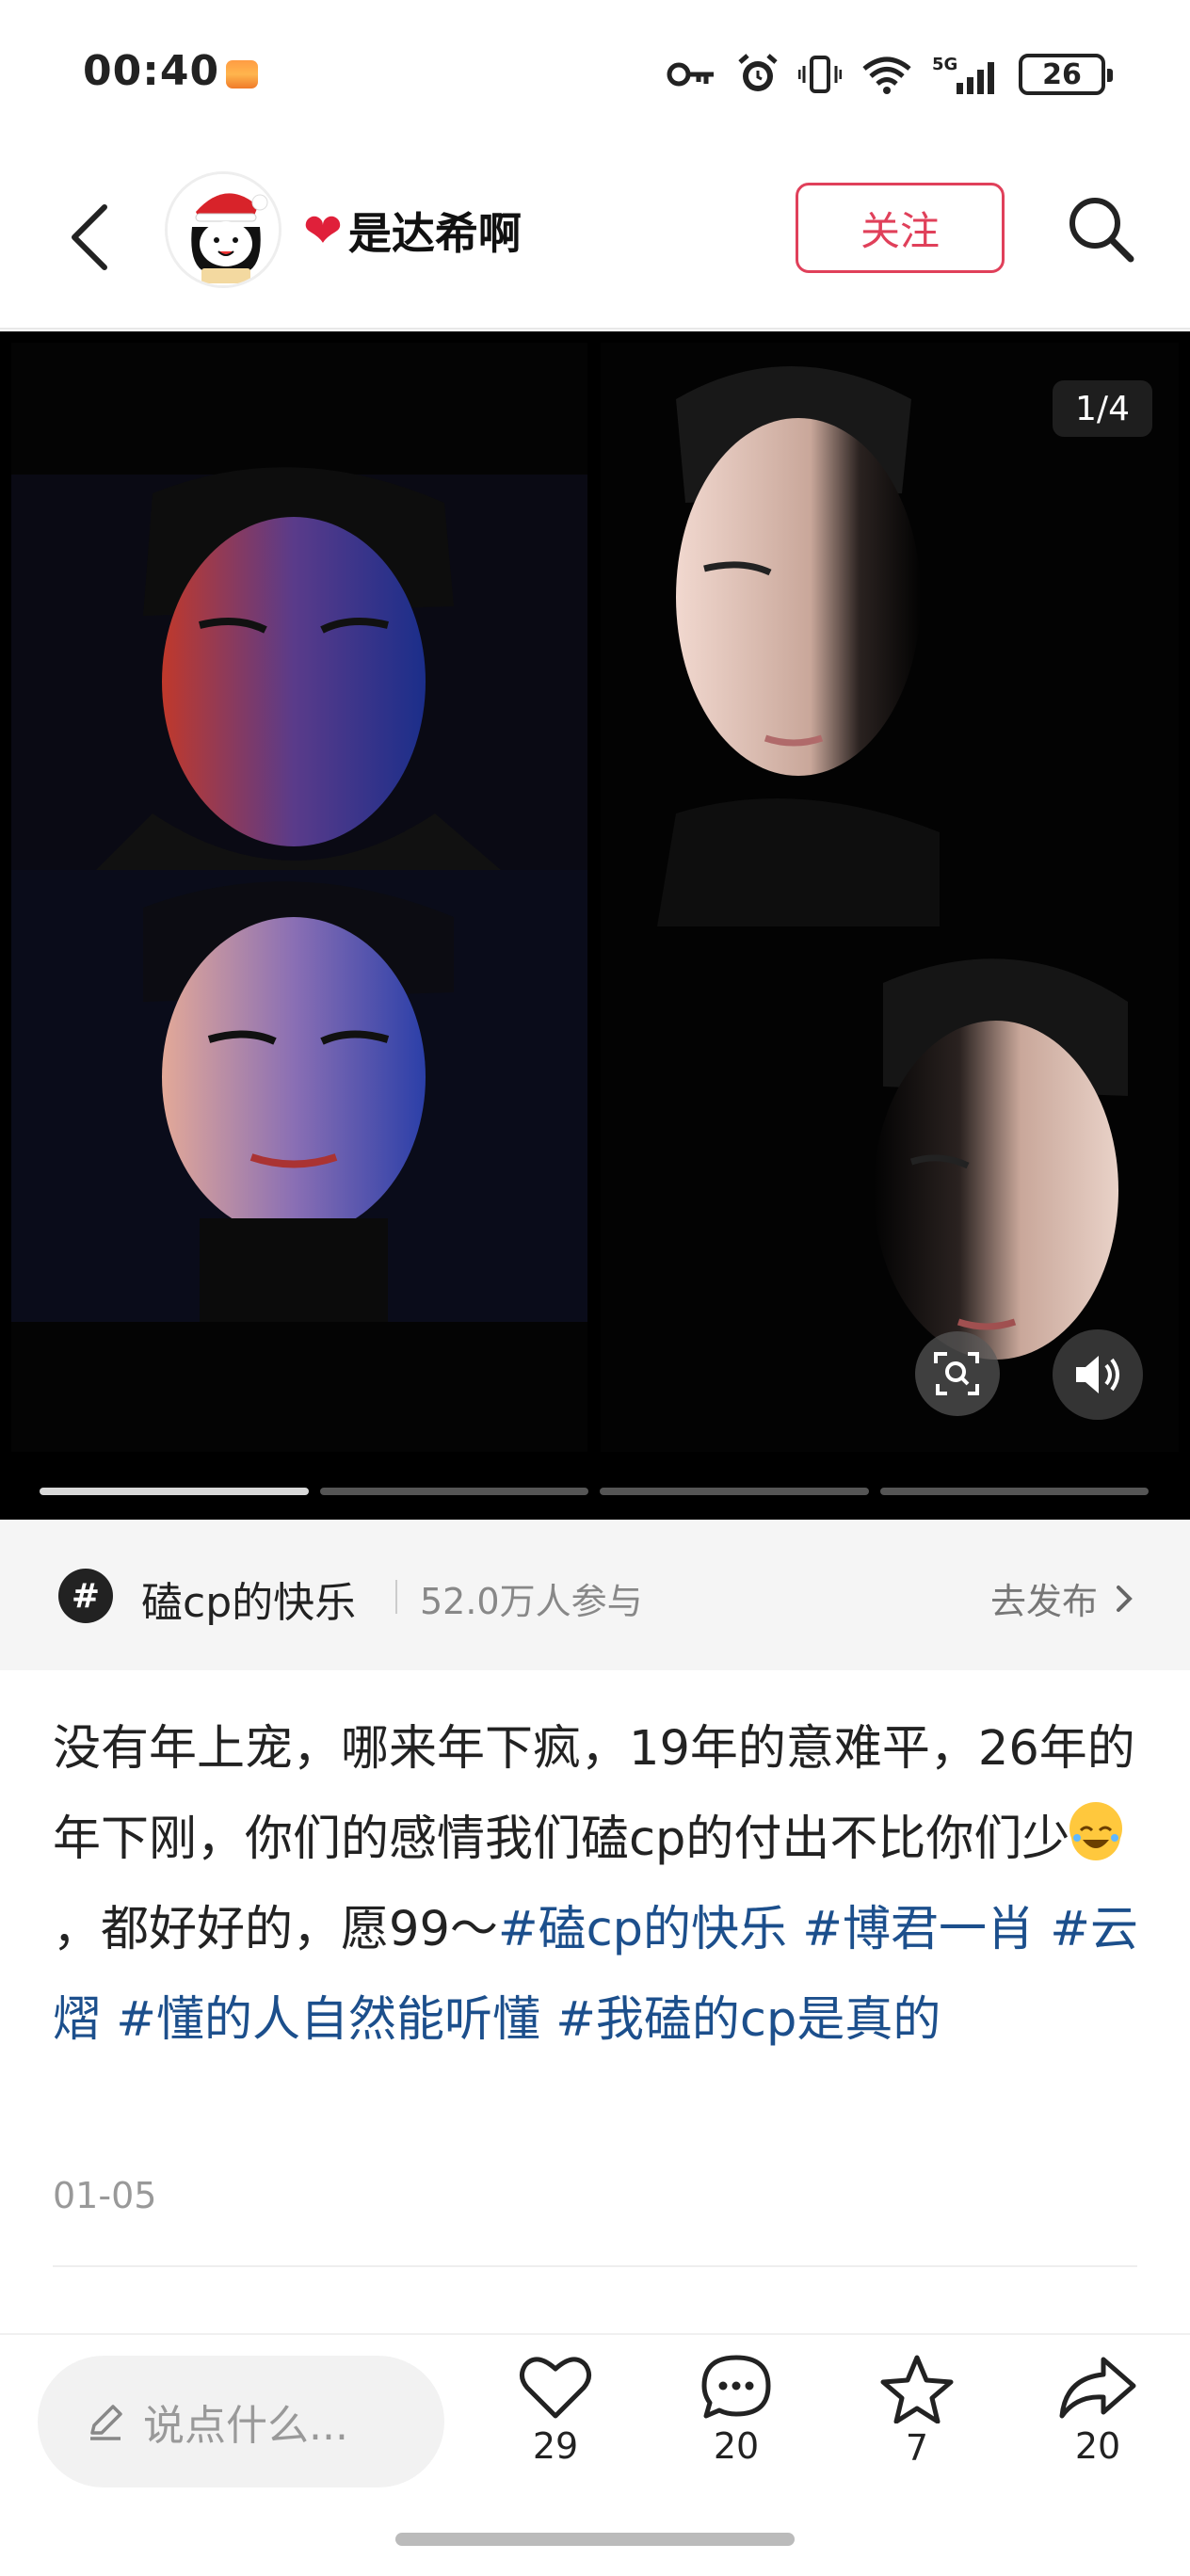 The height and width of the screenshot is (2576, 1190). What do you see at coordinates (736, 2387) in the screenshot?
I see `comment-bubble-icon` at bounding box center [736, 2387].